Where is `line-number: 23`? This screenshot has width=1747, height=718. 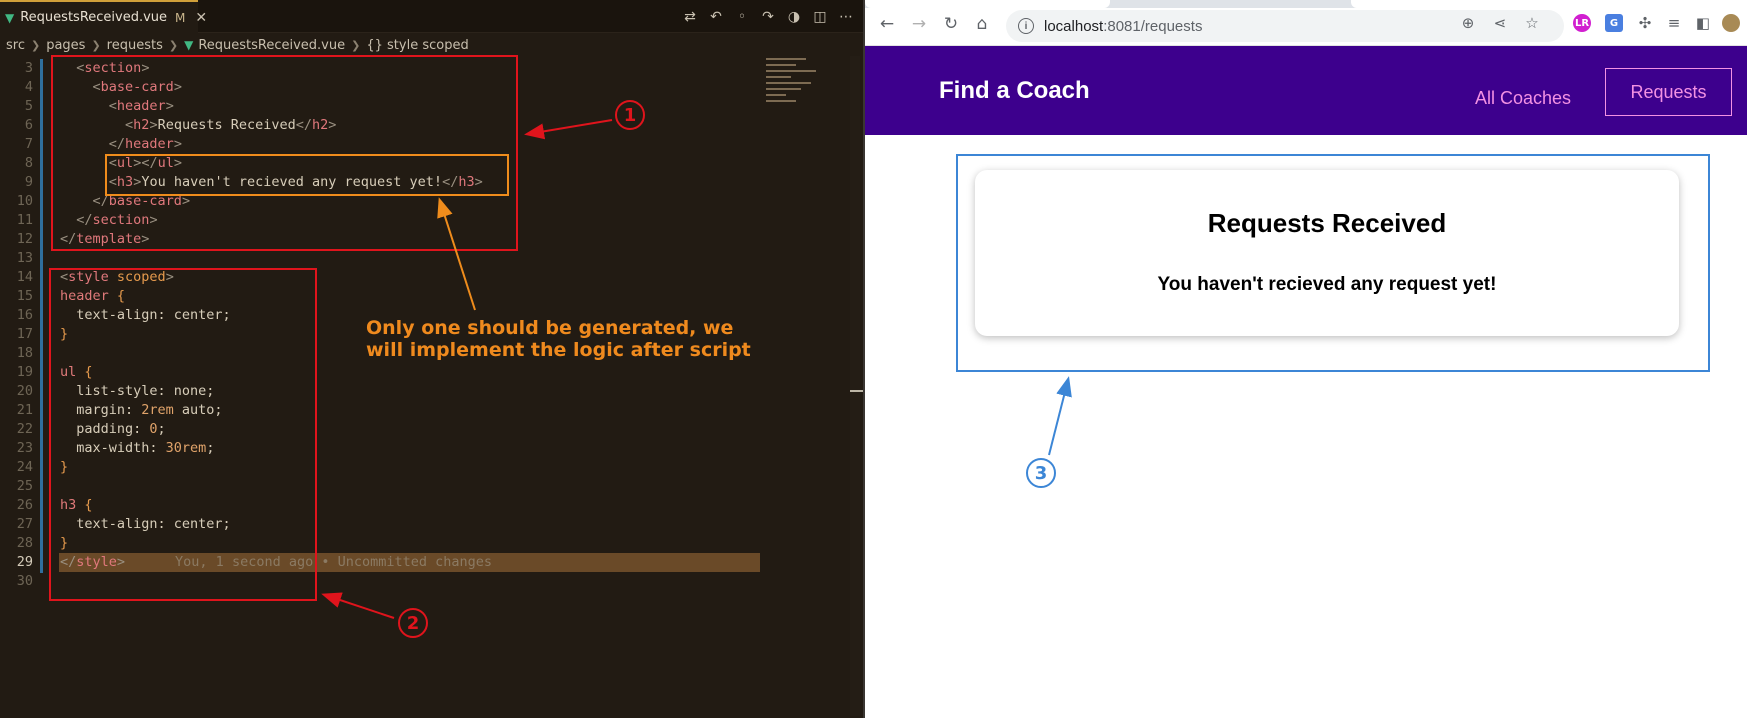
line-number: 23 is located at coordinates (24, 448).